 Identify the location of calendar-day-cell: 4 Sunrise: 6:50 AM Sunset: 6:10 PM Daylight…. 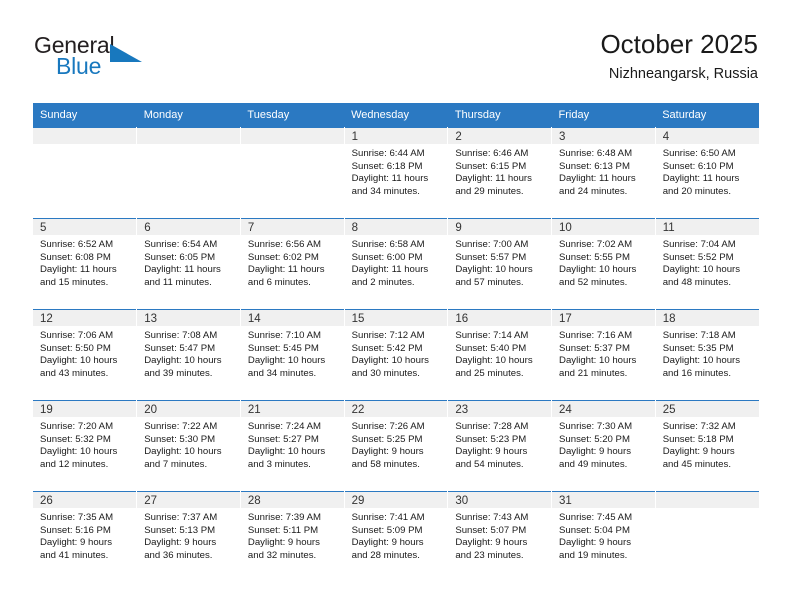
(707, 173).